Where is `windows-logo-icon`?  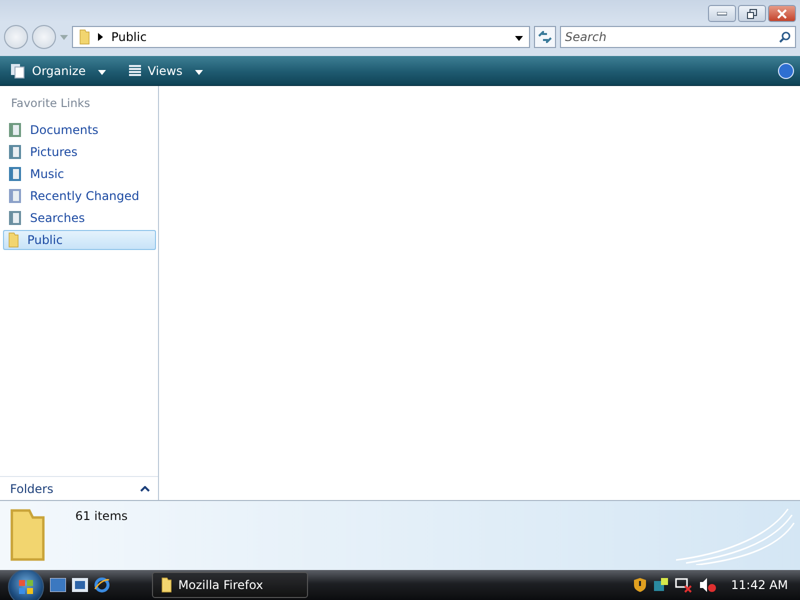
windows-logo-icon is located at coordinates (26, 587).